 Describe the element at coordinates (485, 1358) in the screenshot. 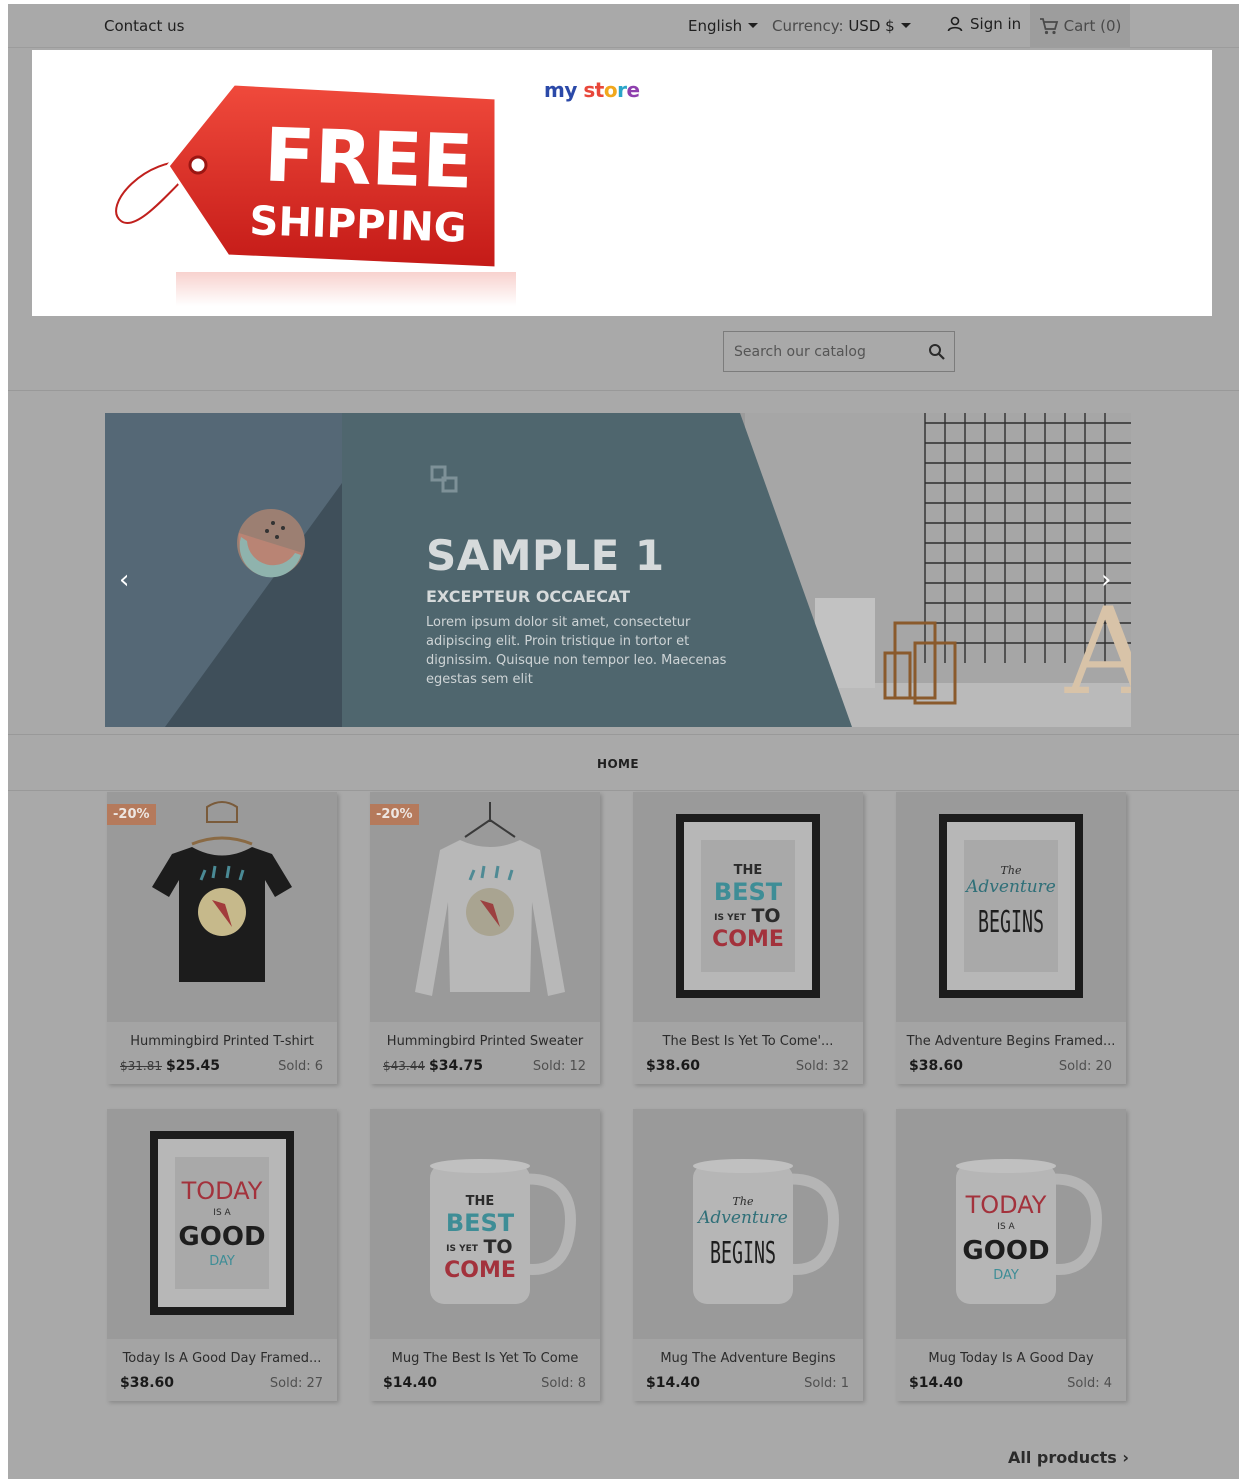

I see `product-name: Mug The Best Is Yet To Come` at that location.